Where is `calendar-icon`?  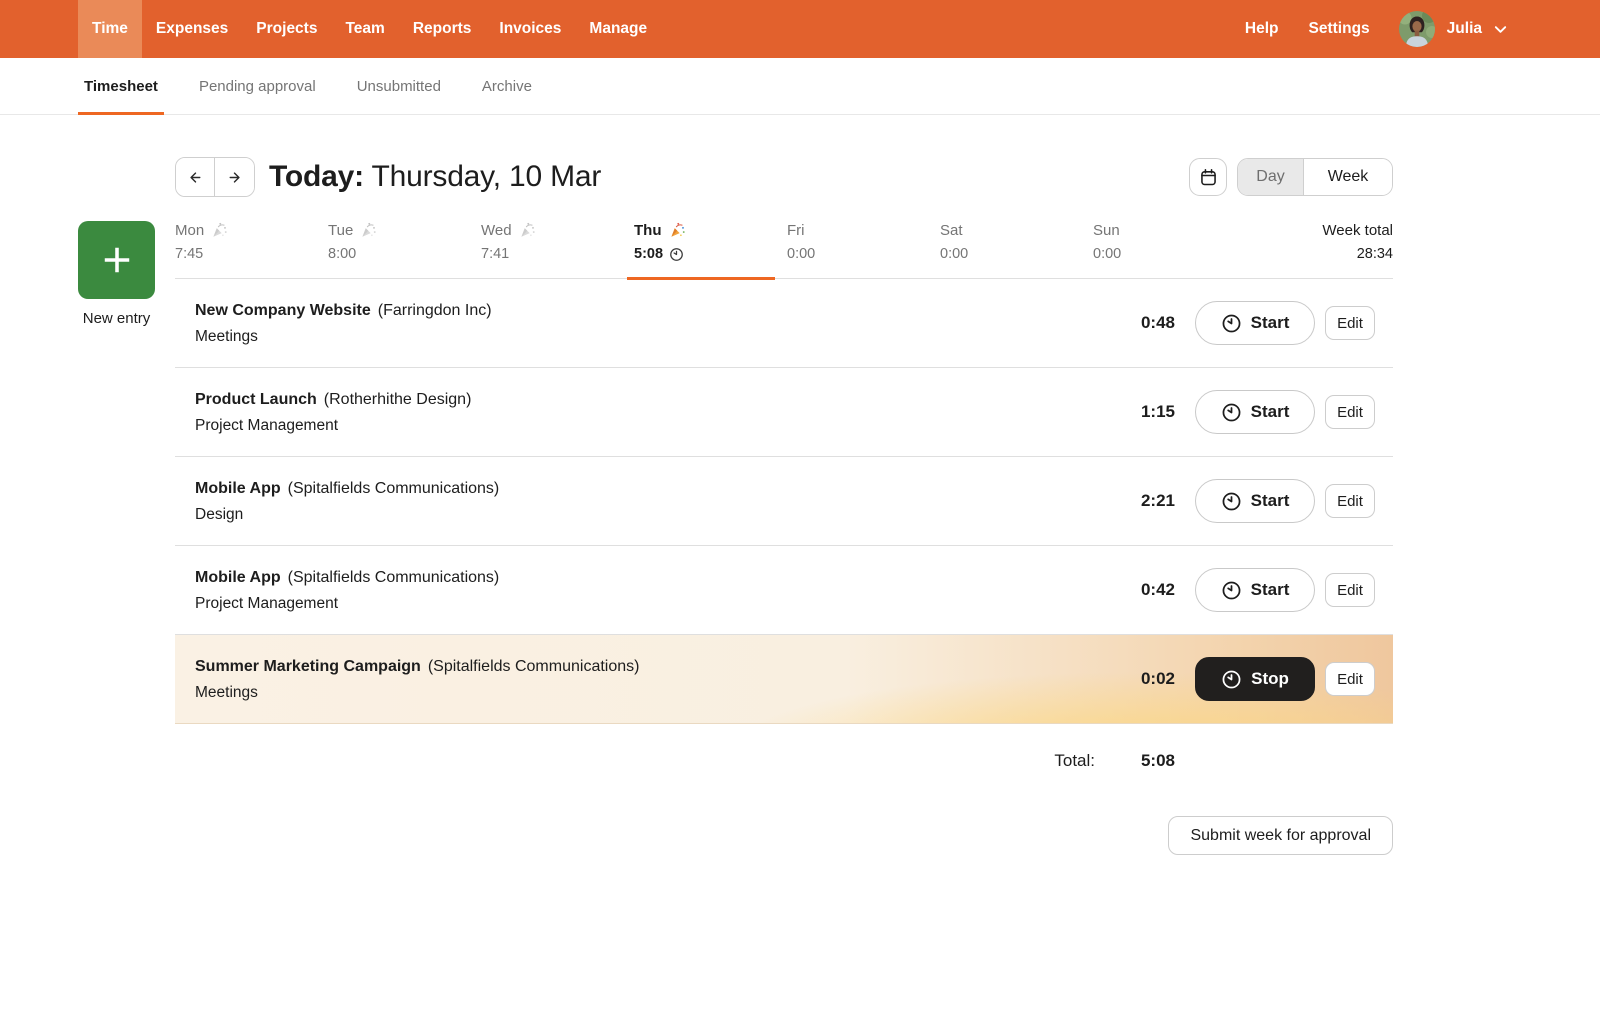
calendar-icon is located at coordinates (1208, 177).